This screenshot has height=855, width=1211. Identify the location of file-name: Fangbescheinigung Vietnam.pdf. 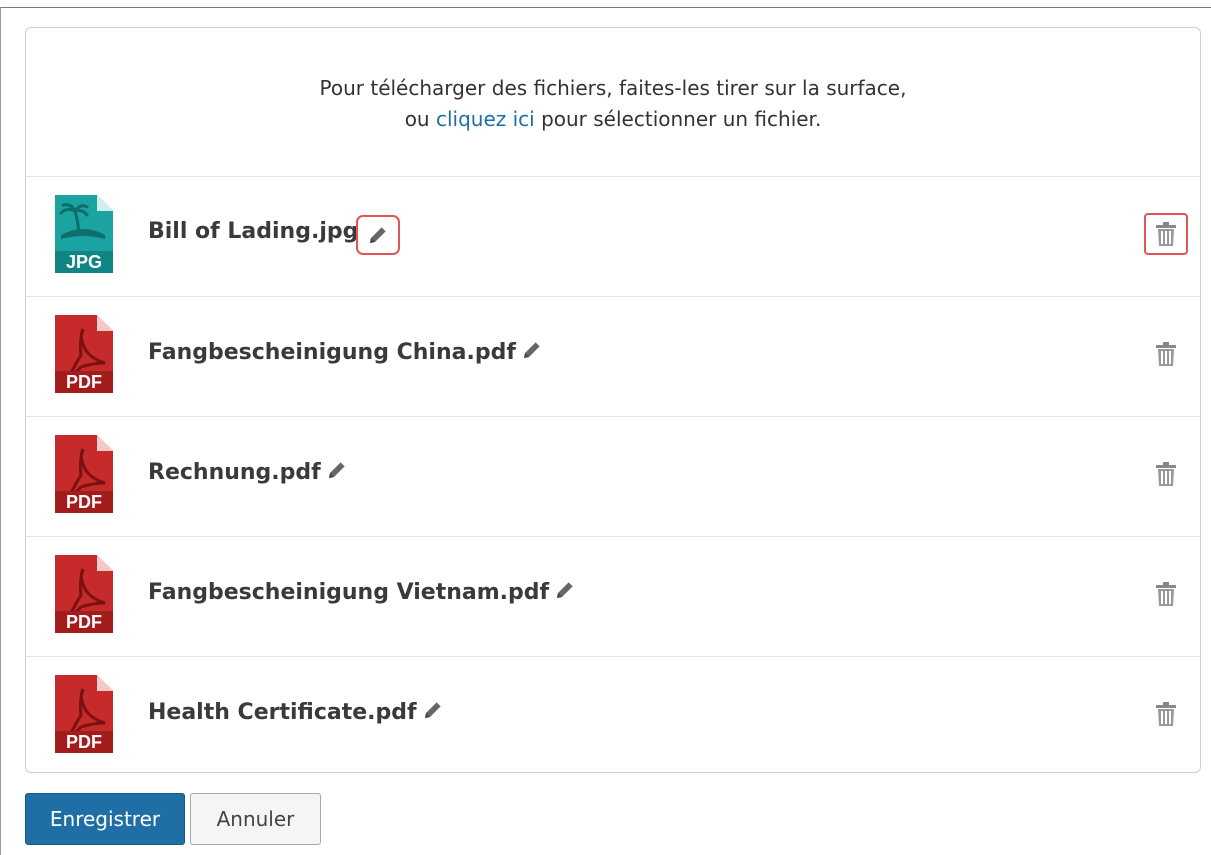
(362, 592).